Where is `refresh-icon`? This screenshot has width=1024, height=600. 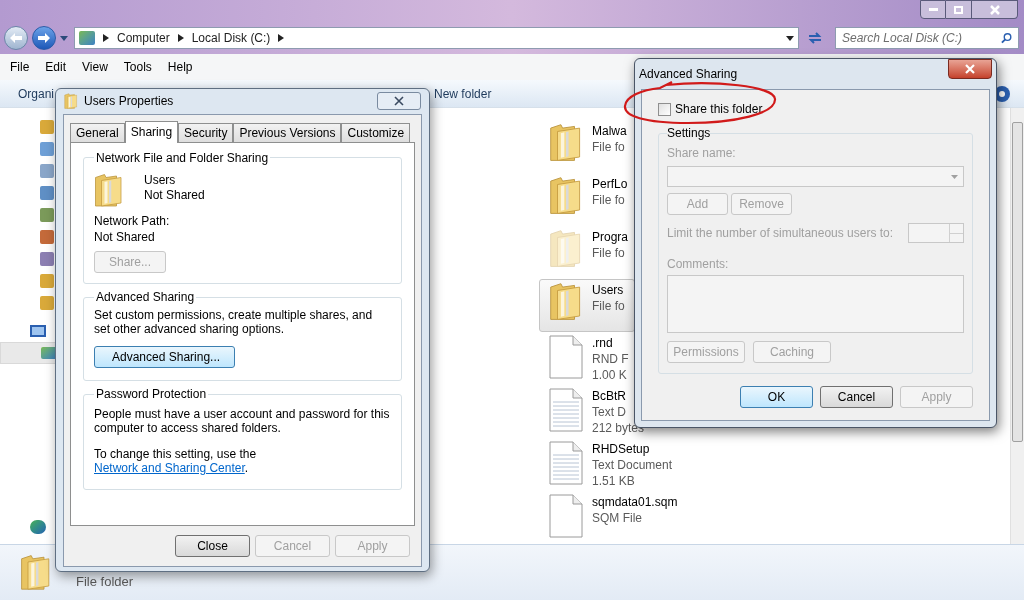 refresh-icon is located at coordinates (815, 38).